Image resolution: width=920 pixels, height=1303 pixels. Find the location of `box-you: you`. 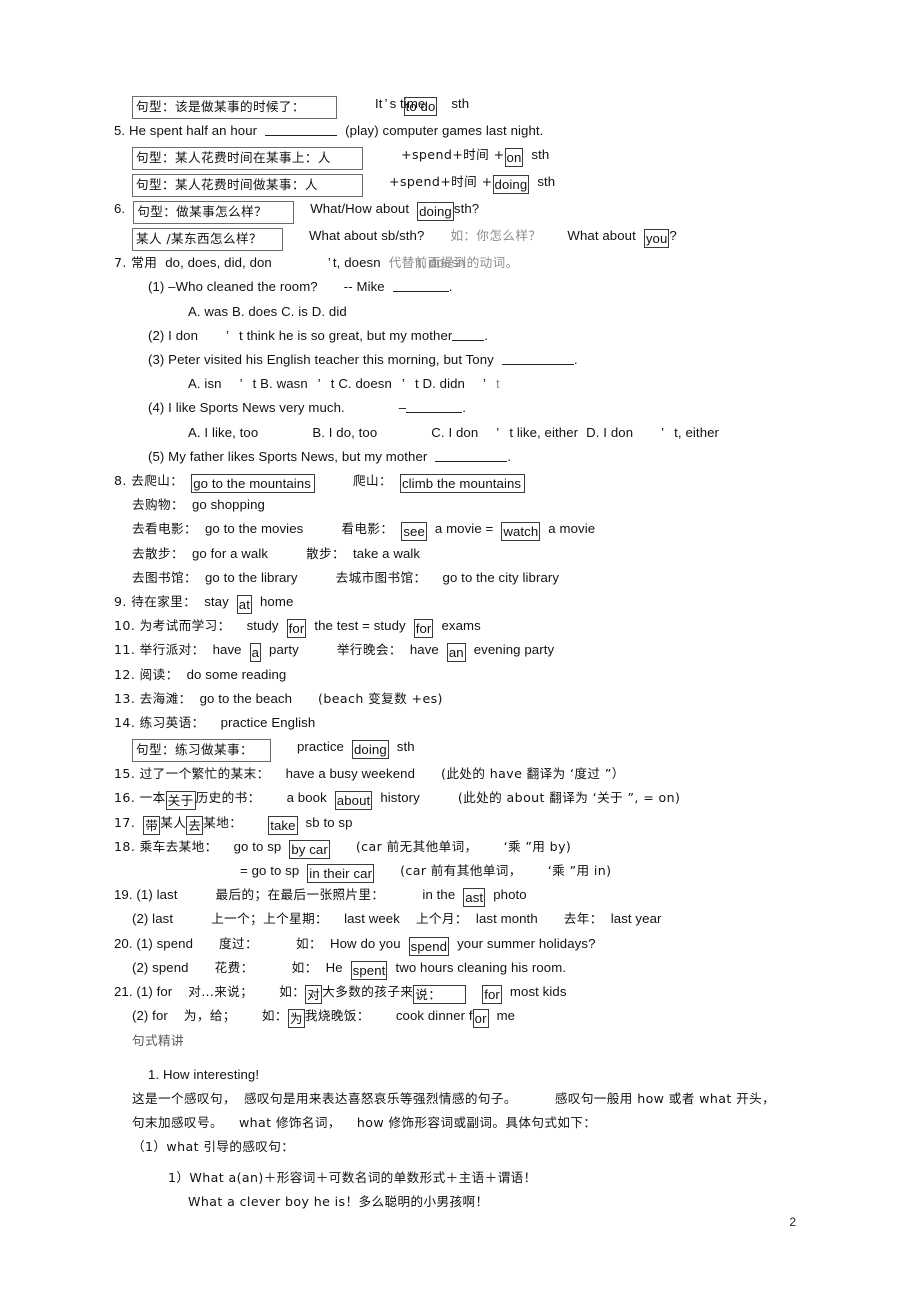

box-you: you is located at coordinates (656, 239).